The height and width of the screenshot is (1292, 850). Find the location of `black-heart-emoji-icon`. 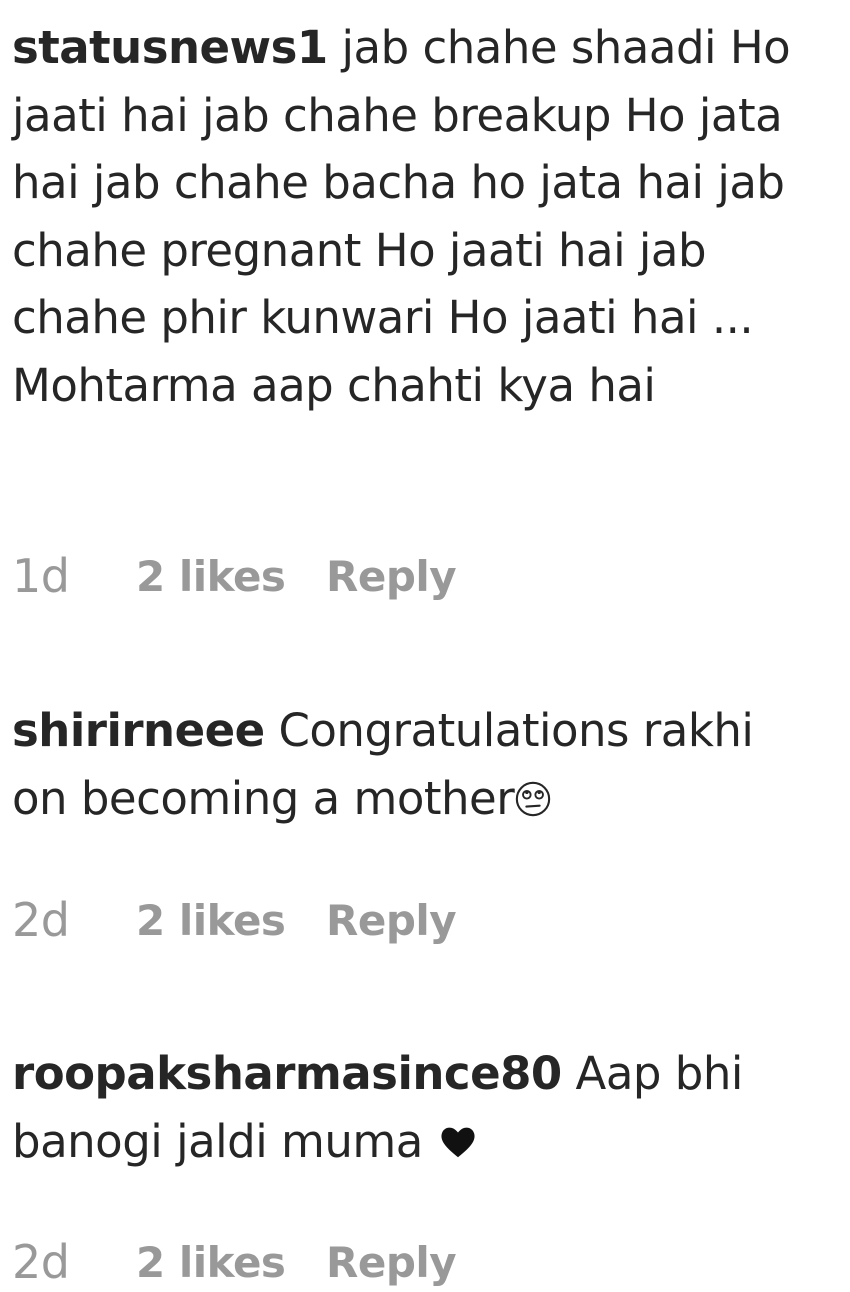

black-heart-emoji-icon is located at coordinates (458, 1142).